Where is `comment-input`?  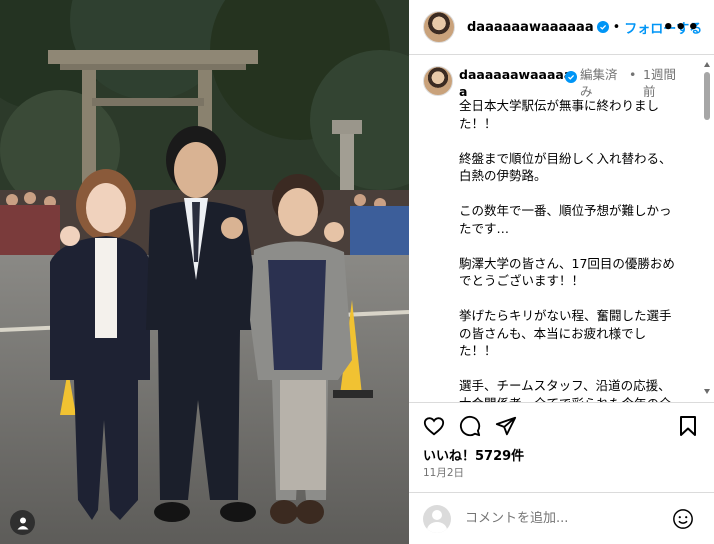
comment-input is located at coordinates (560, 518).